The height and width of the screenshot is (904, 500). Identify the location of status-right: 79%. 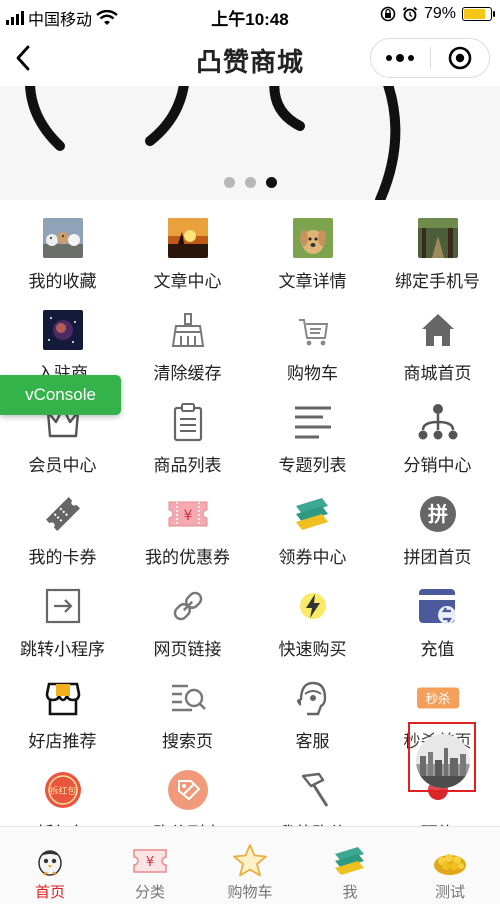
(437, 14).